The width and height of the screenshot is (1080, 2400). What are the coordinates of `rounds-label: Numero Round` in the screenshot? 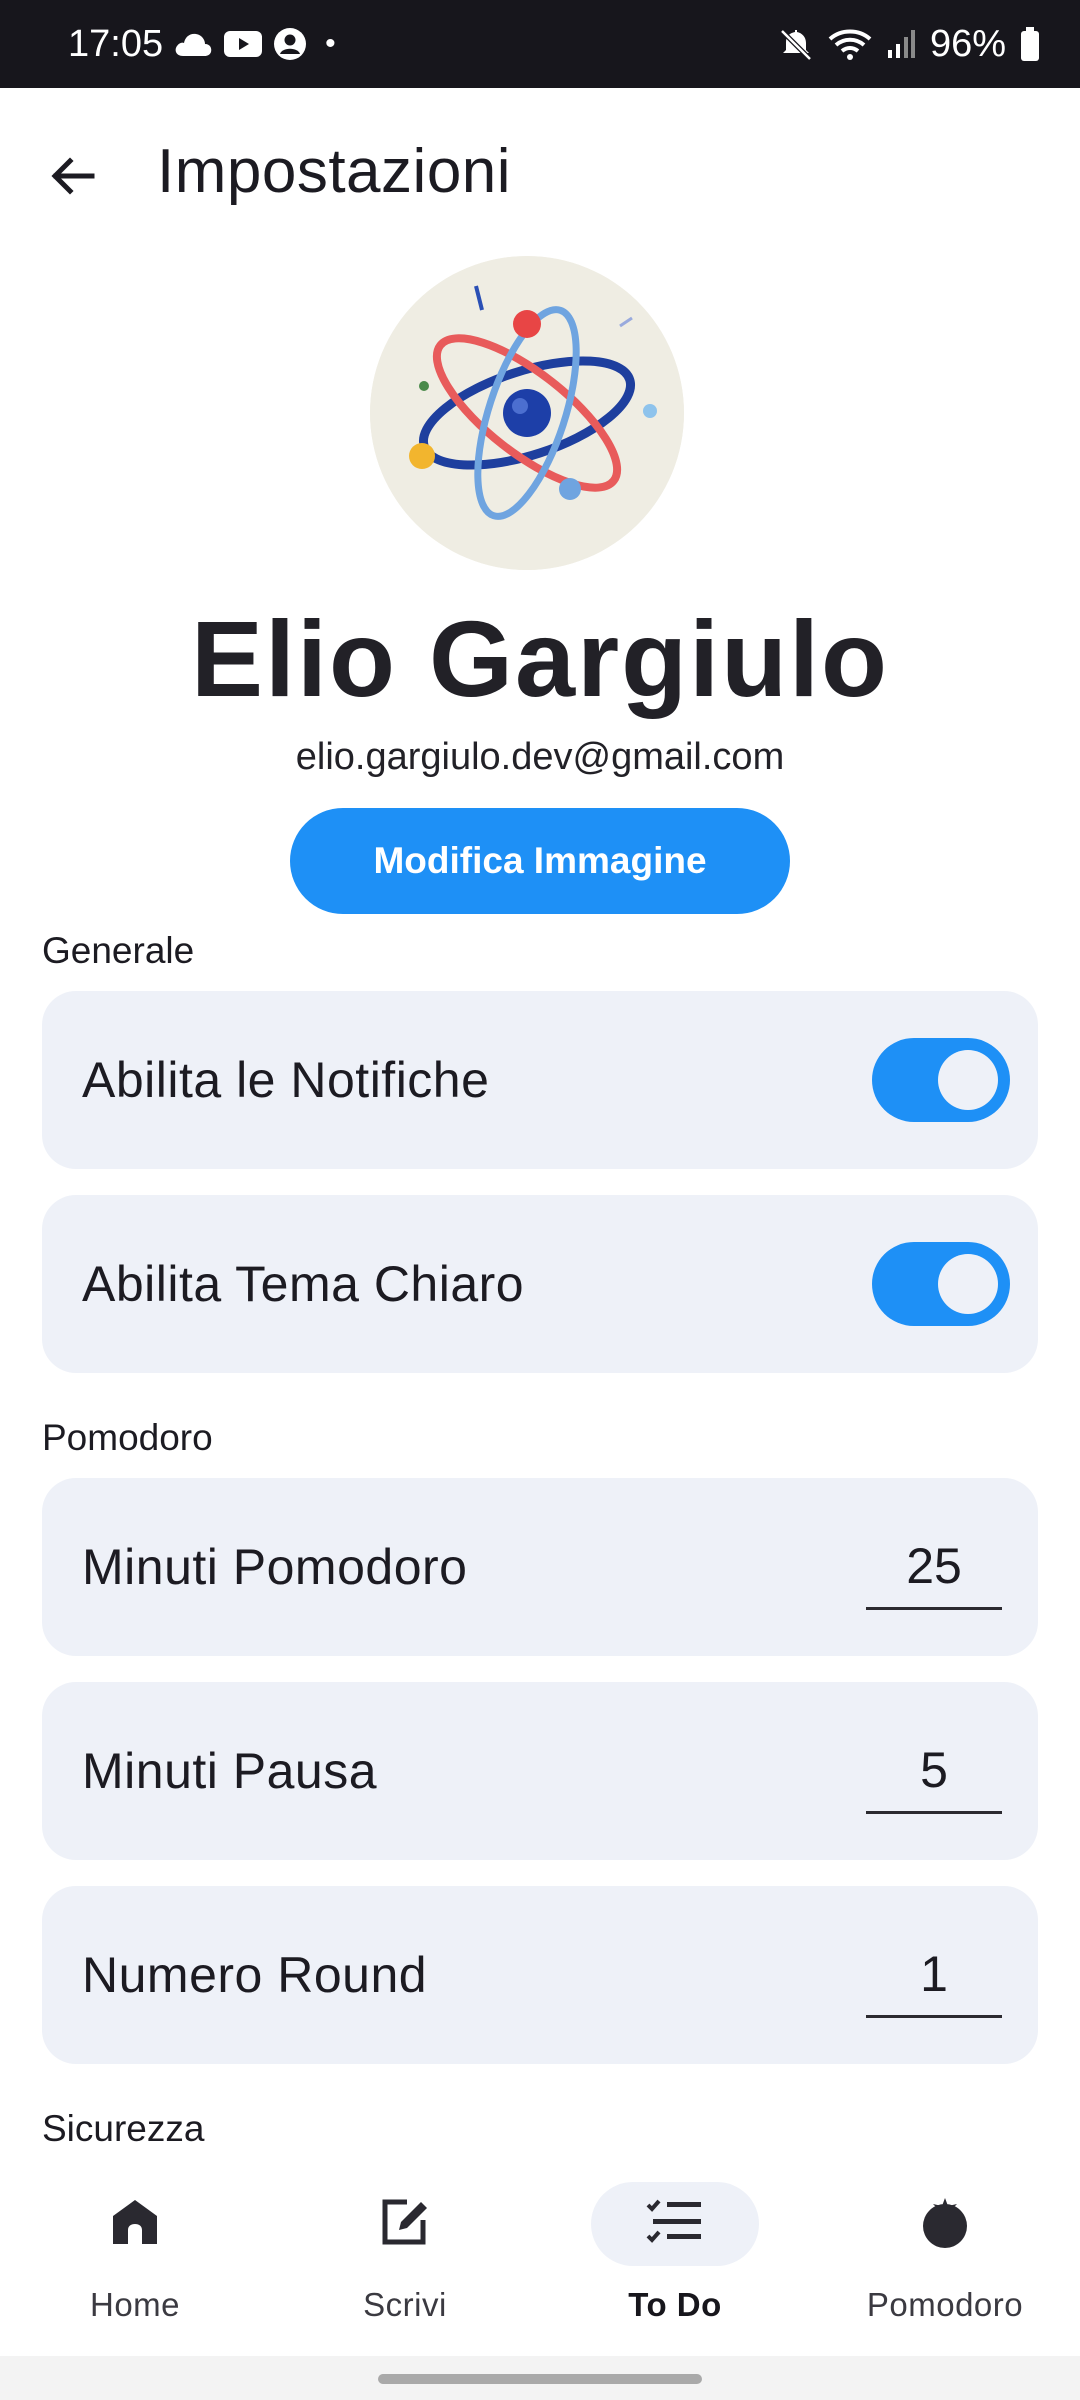 It's located at (255, 1975).